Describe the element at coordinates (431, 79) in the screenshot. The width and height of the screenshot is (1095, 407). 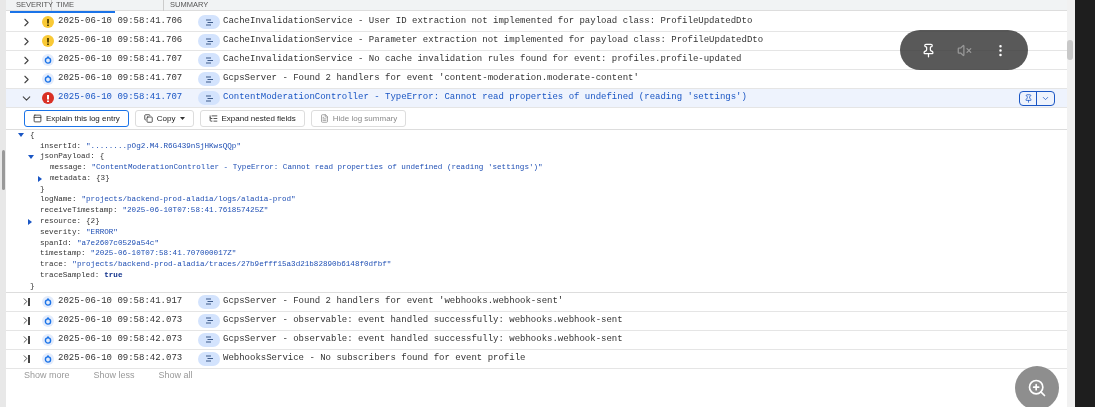
I see `log-summary: GcpsServer - Found 2 handlers for event 'content-moderation.moderate-content'` at that location.